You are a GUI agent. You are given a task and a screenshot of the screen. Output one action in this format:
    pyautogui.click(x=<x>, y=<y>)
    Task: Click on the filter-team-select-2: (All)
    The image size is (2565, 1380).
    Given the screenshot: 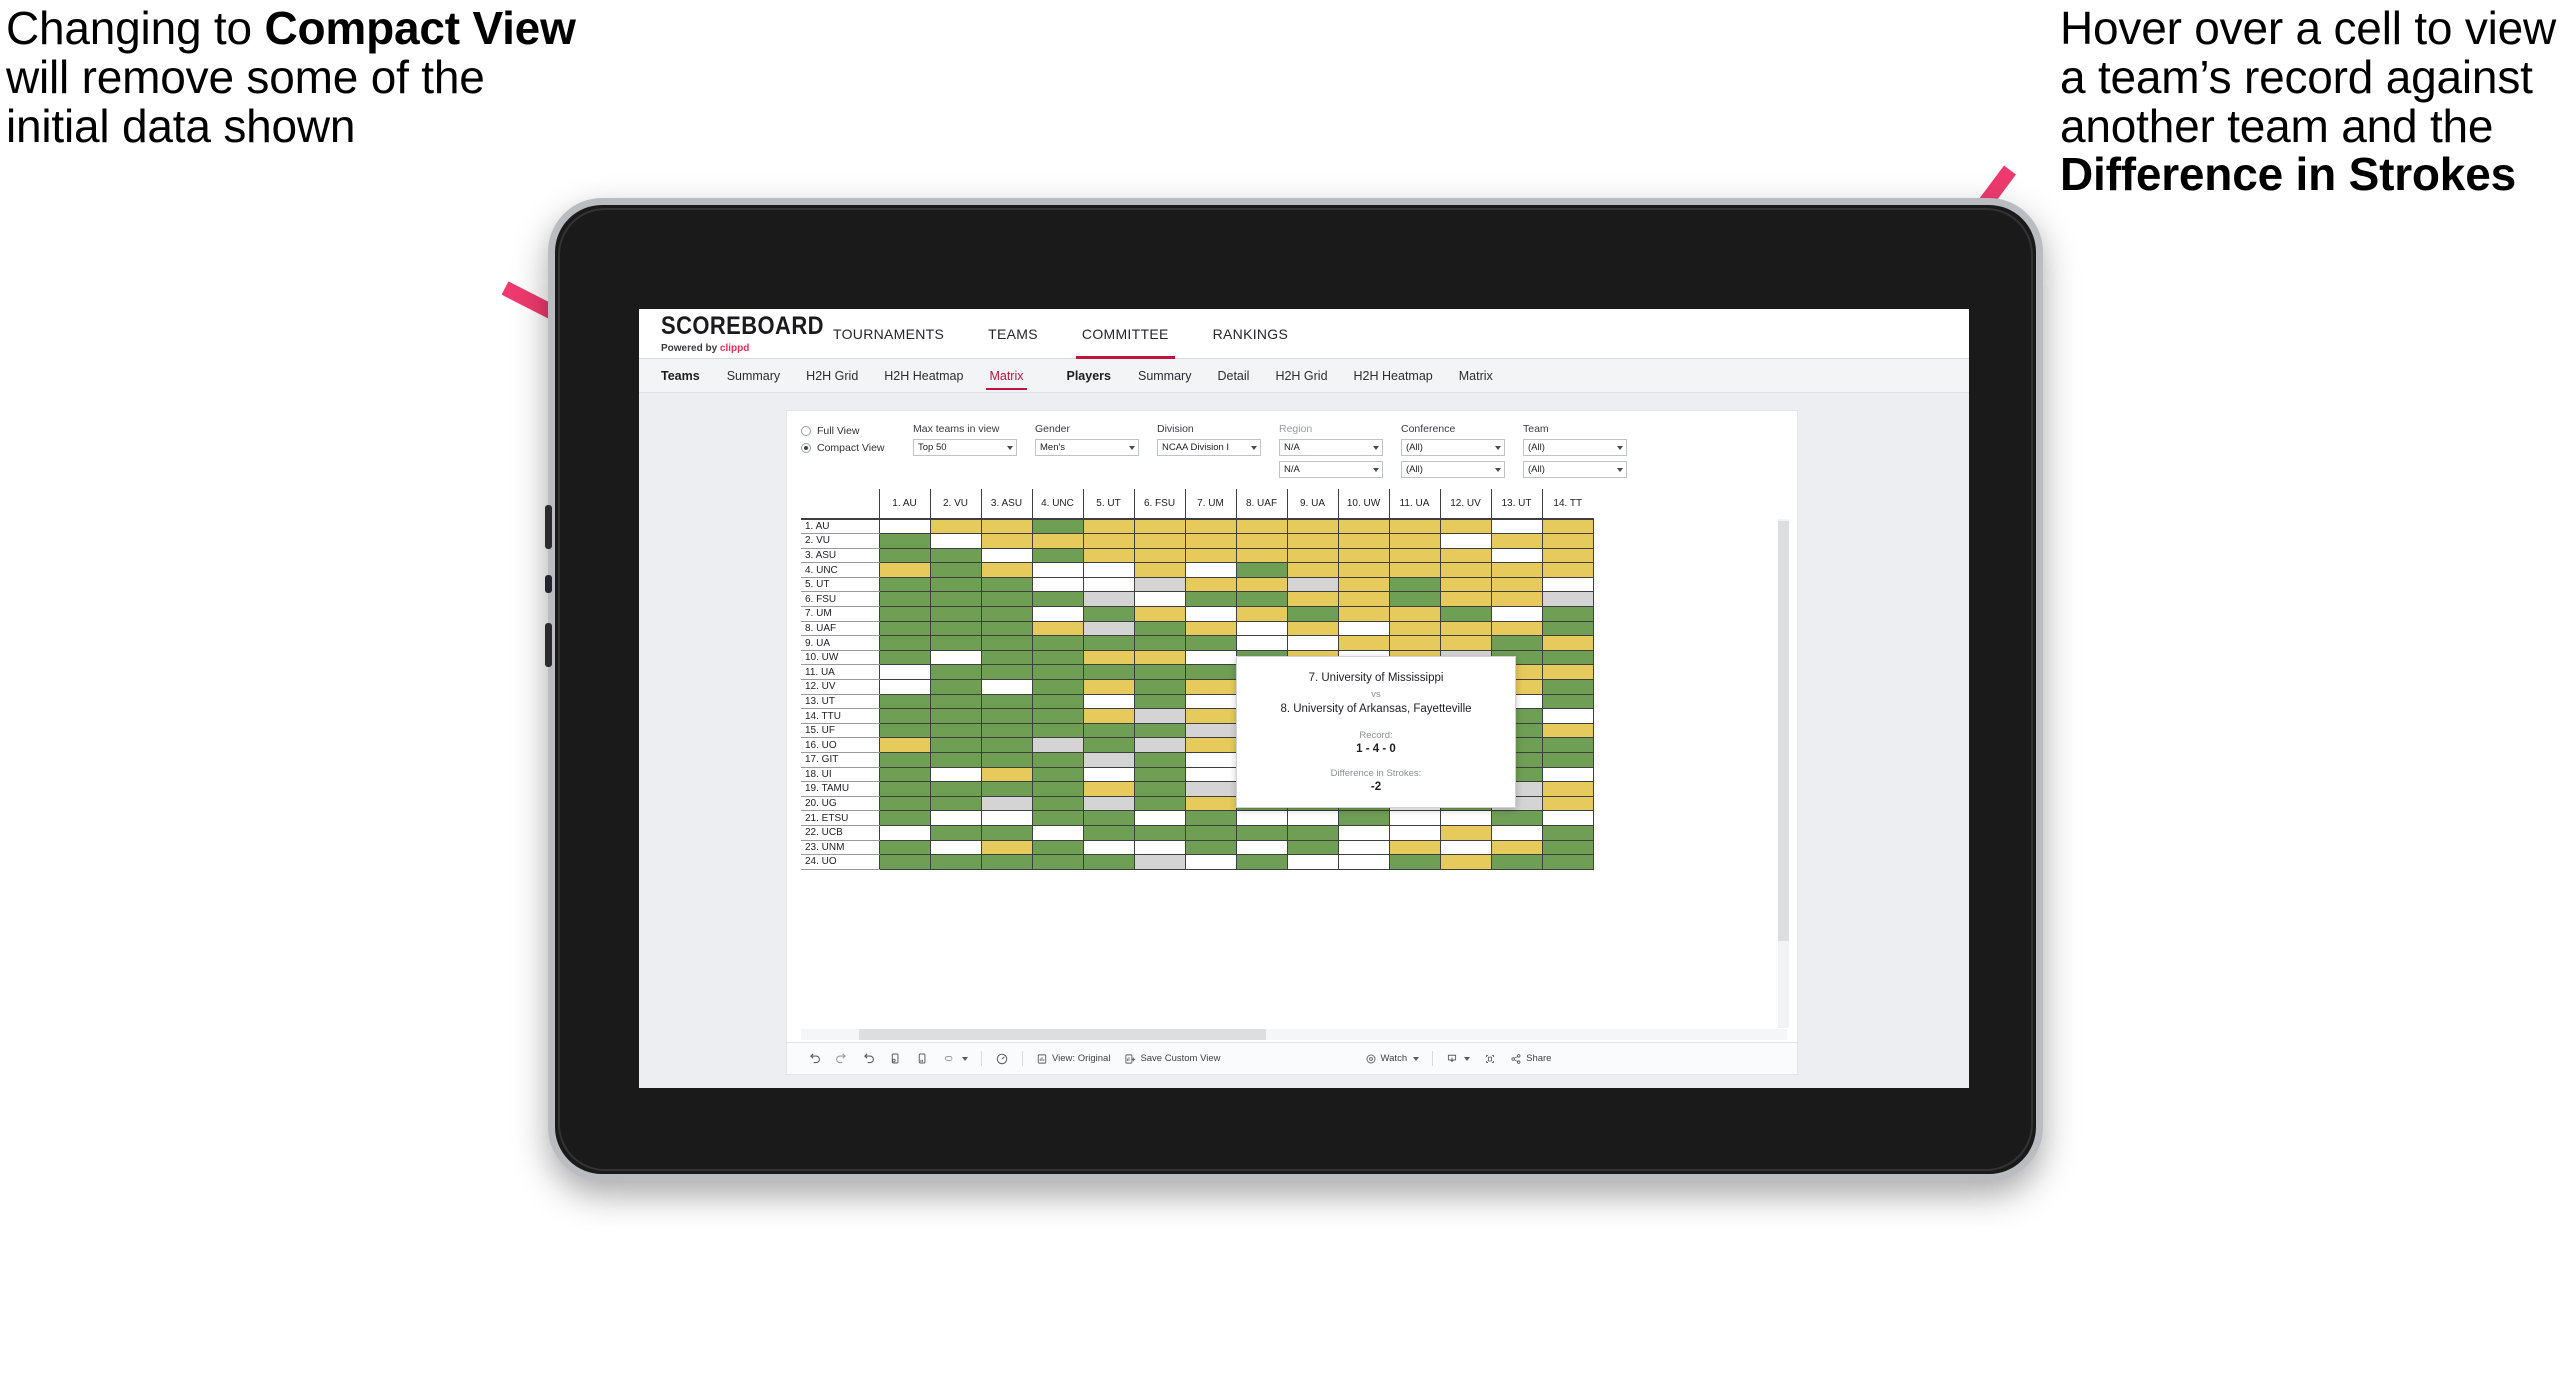 What is the action you would take?
    pyautogui.click(x=1575, y=469)
    